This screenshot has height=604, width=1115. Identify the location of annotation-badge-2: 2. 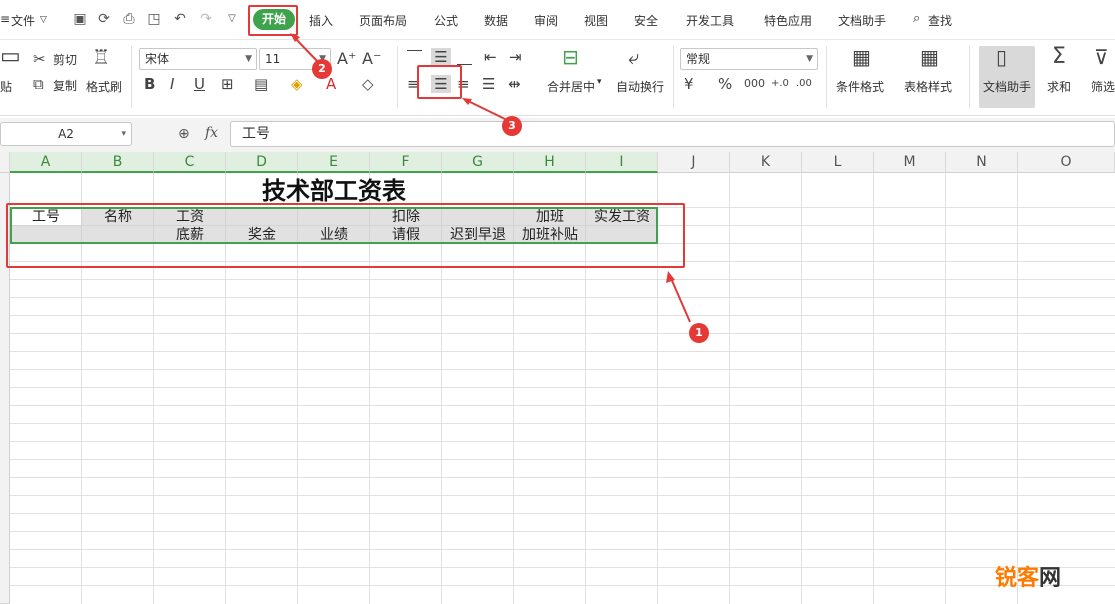
(322, 69).